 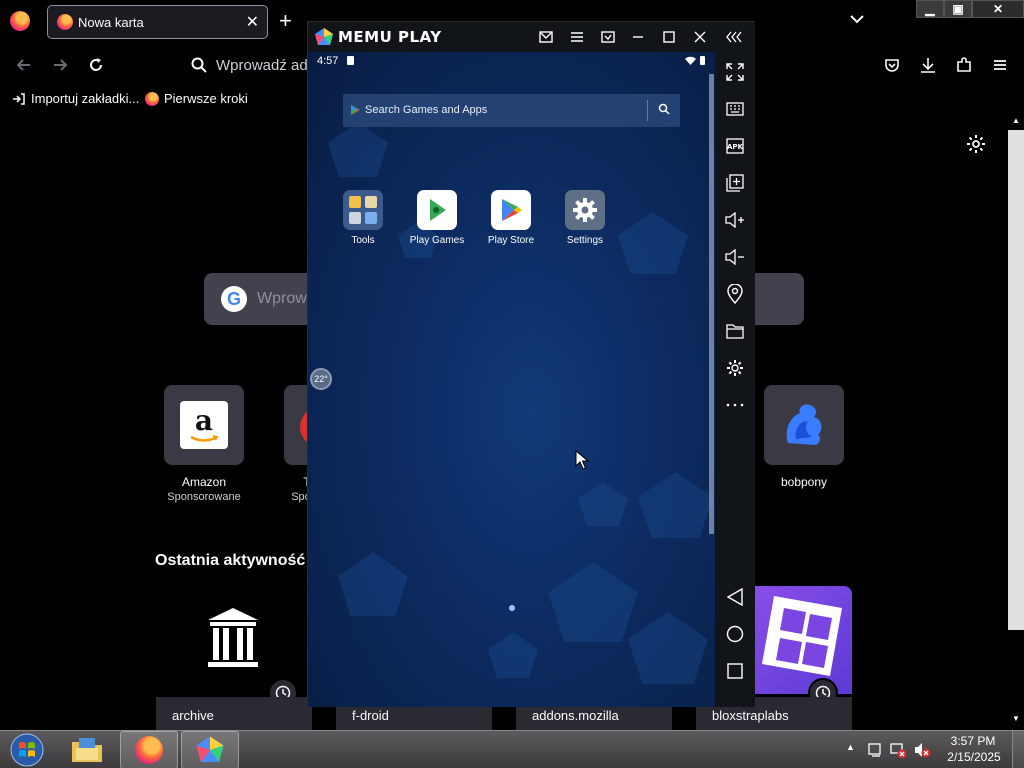 I want to click on forward-arrow-icon, so click(x=61, y=65).